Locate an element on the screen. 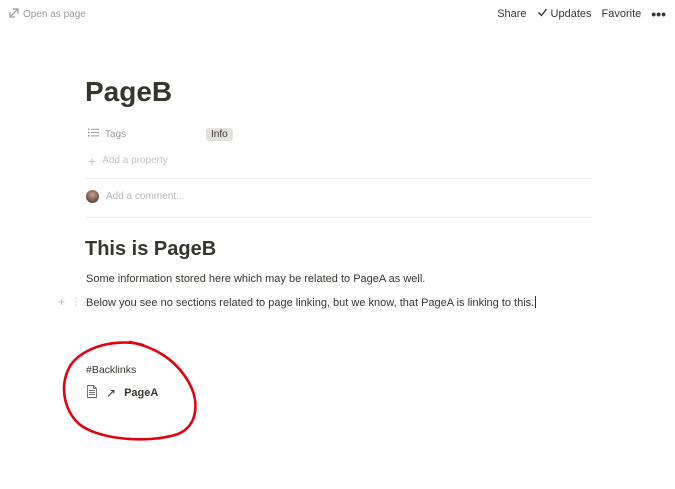 This screenshot has width=675, height=489. open-arrow-icon is located at coordinates (14, 14).